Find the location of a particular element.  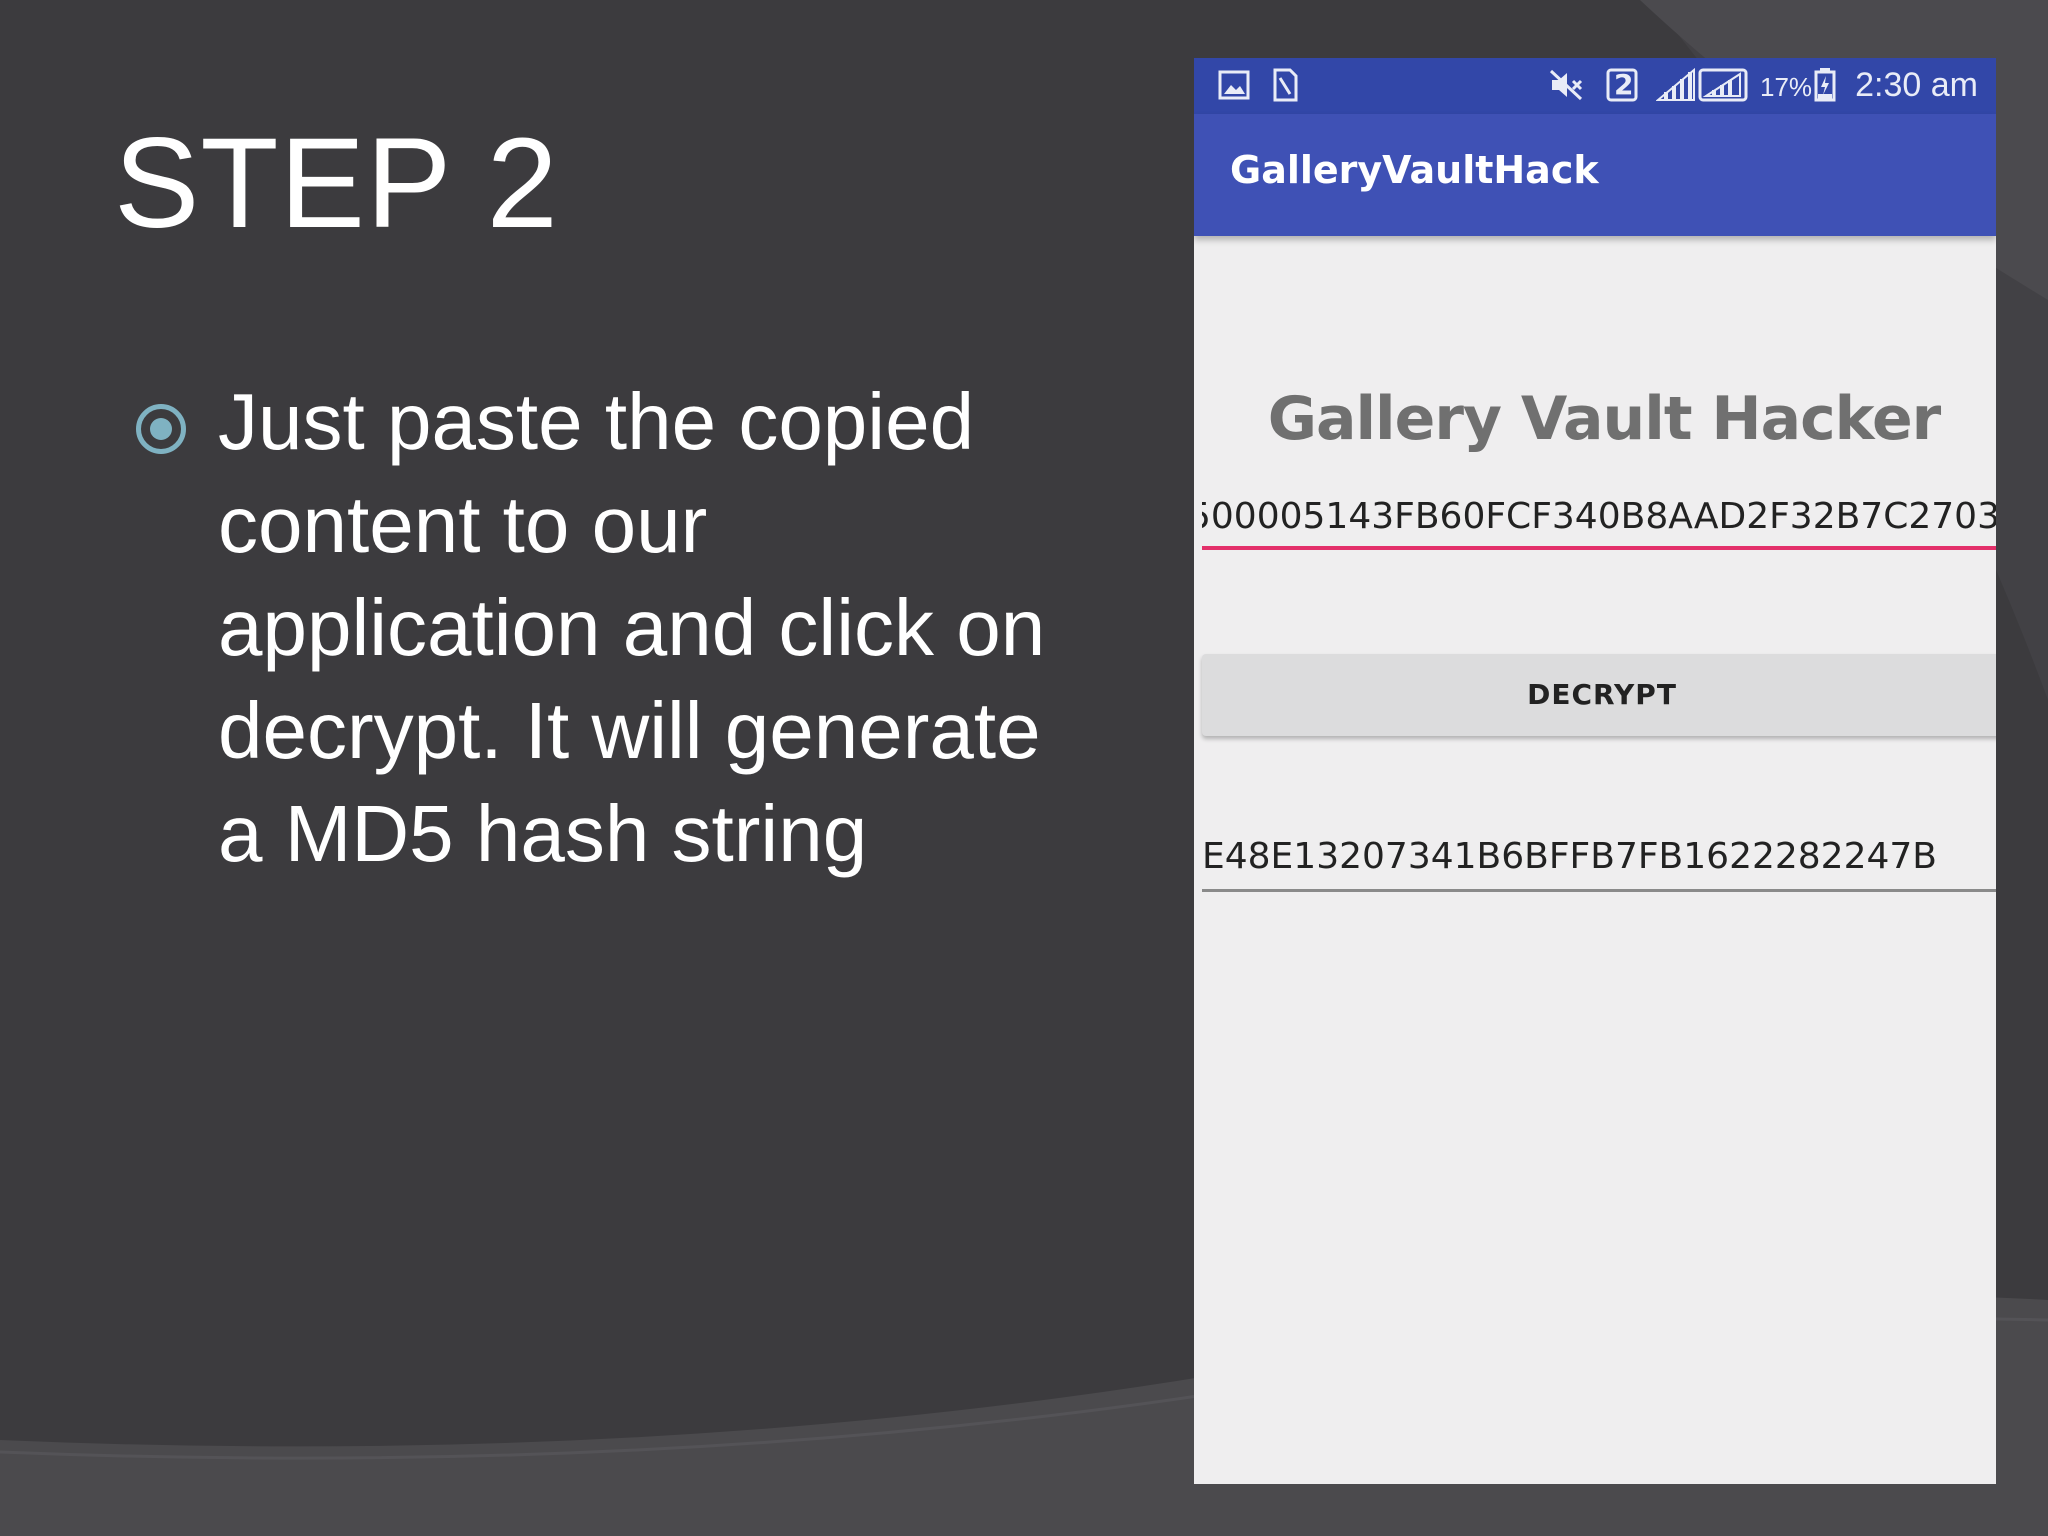

app-title: GalleryVaultHack is located at coordinates (1414, 170).